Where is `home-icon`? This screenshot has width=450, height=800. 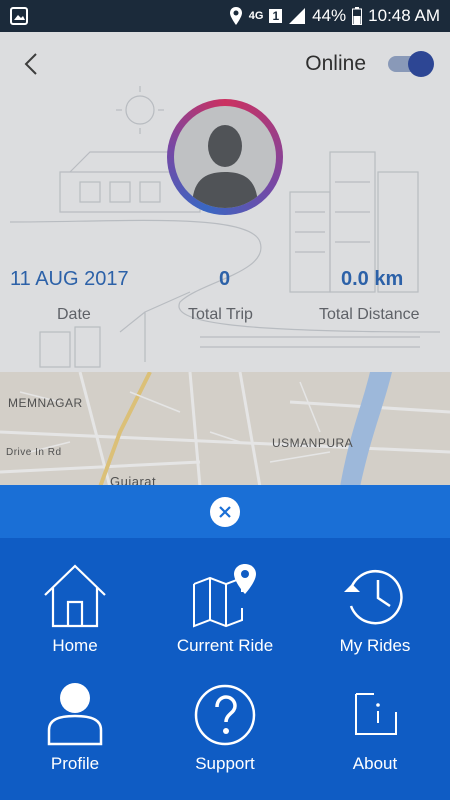
home-icon is located at coordinates (75, 596).